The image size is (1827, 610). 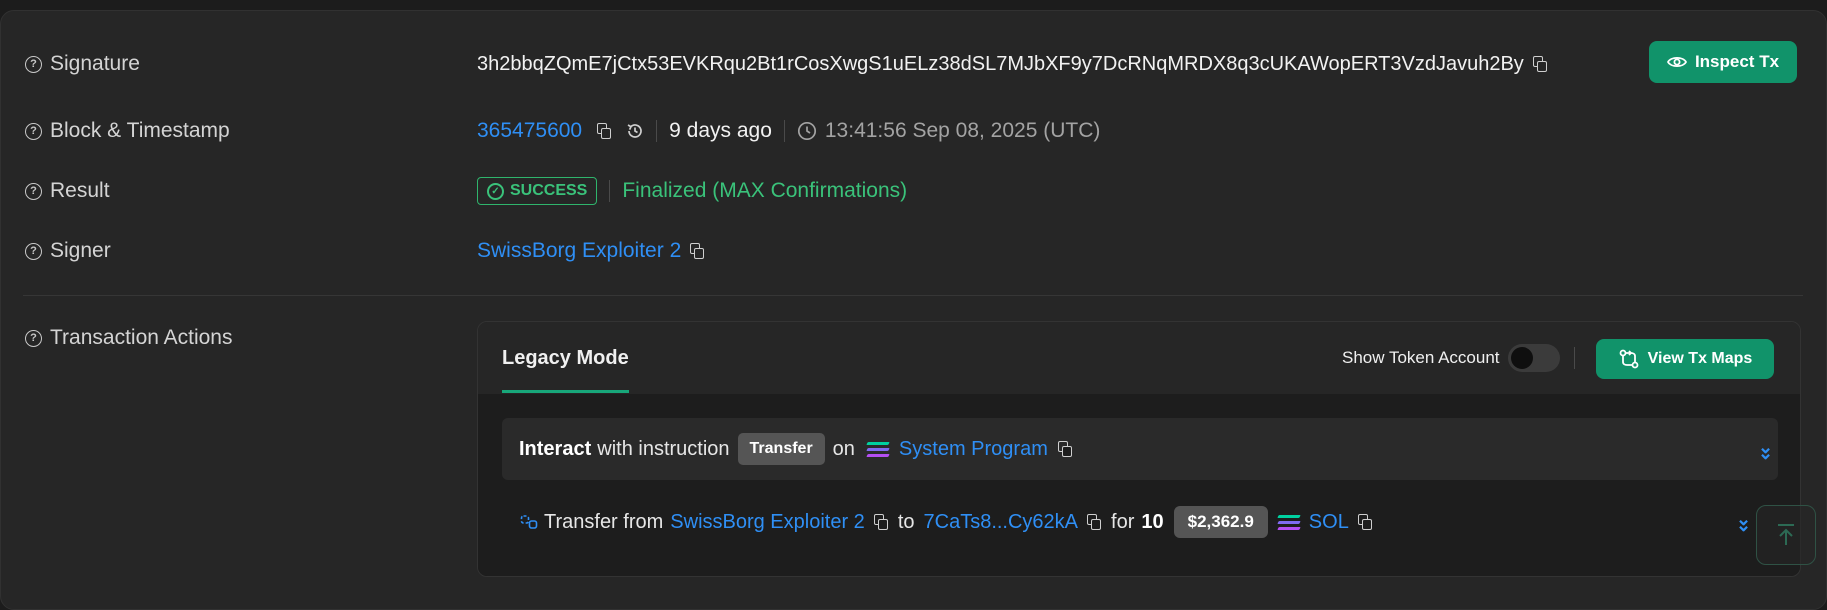 I want to click on from-account-link: SwissBorg Exploiter 2, so click(x=767, y=522).